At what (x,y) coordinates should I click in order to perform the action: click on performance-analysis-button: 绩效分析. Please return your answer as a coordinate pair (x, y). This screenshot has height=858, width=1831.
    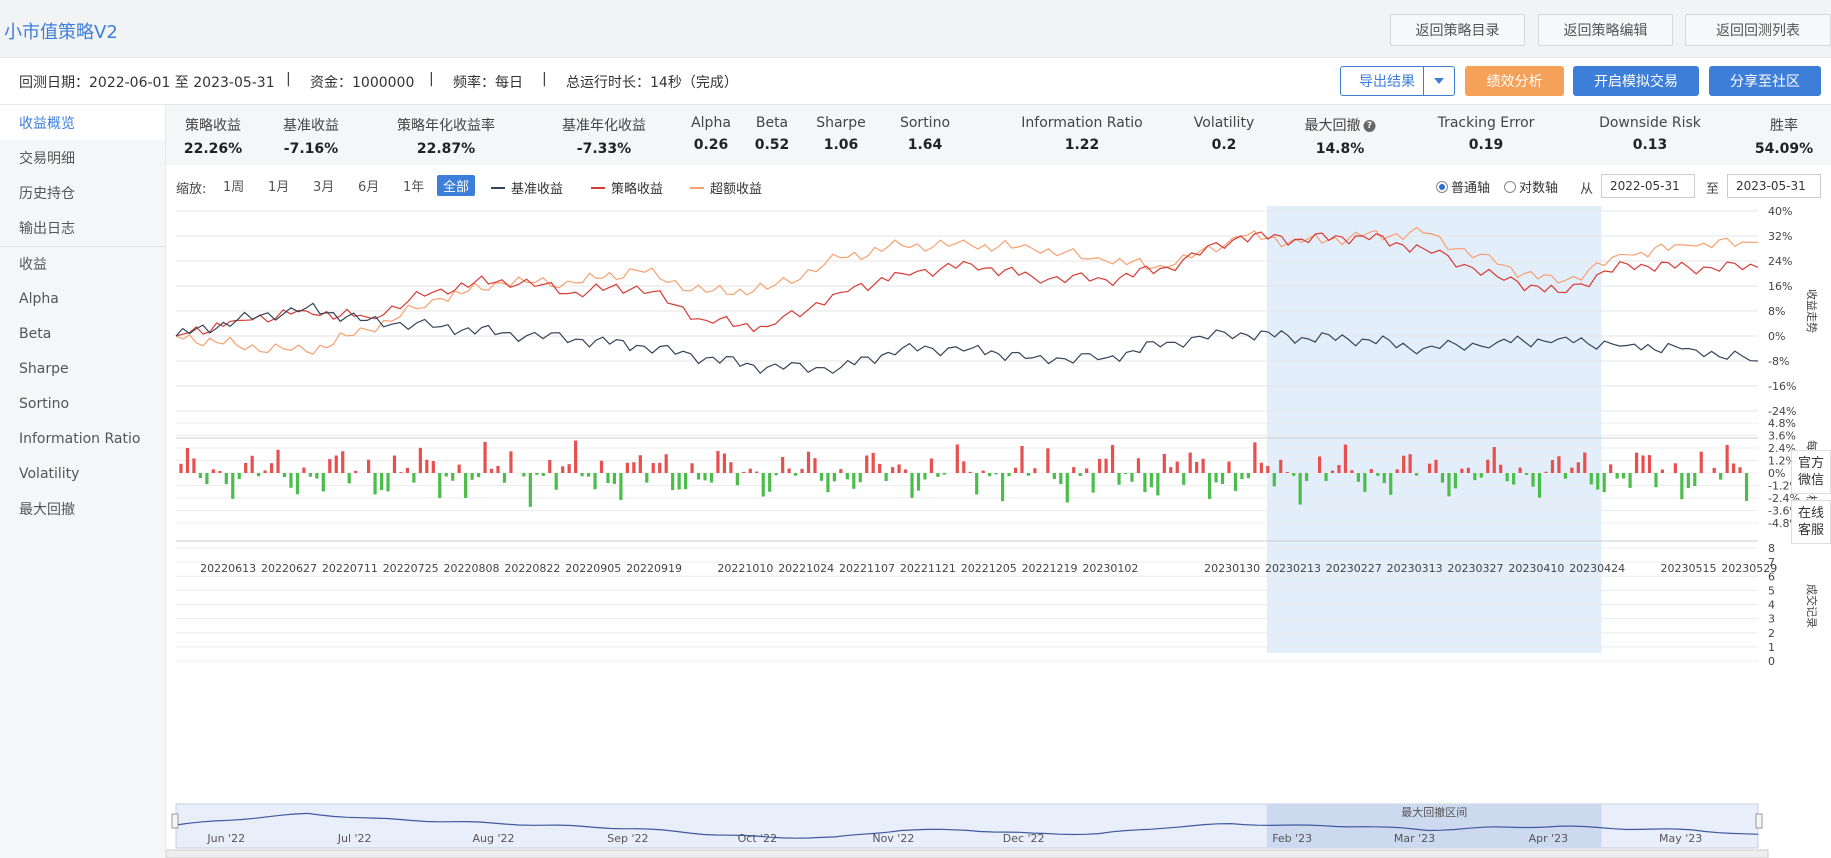
    Looking at the image, I should click on (1514, 81).